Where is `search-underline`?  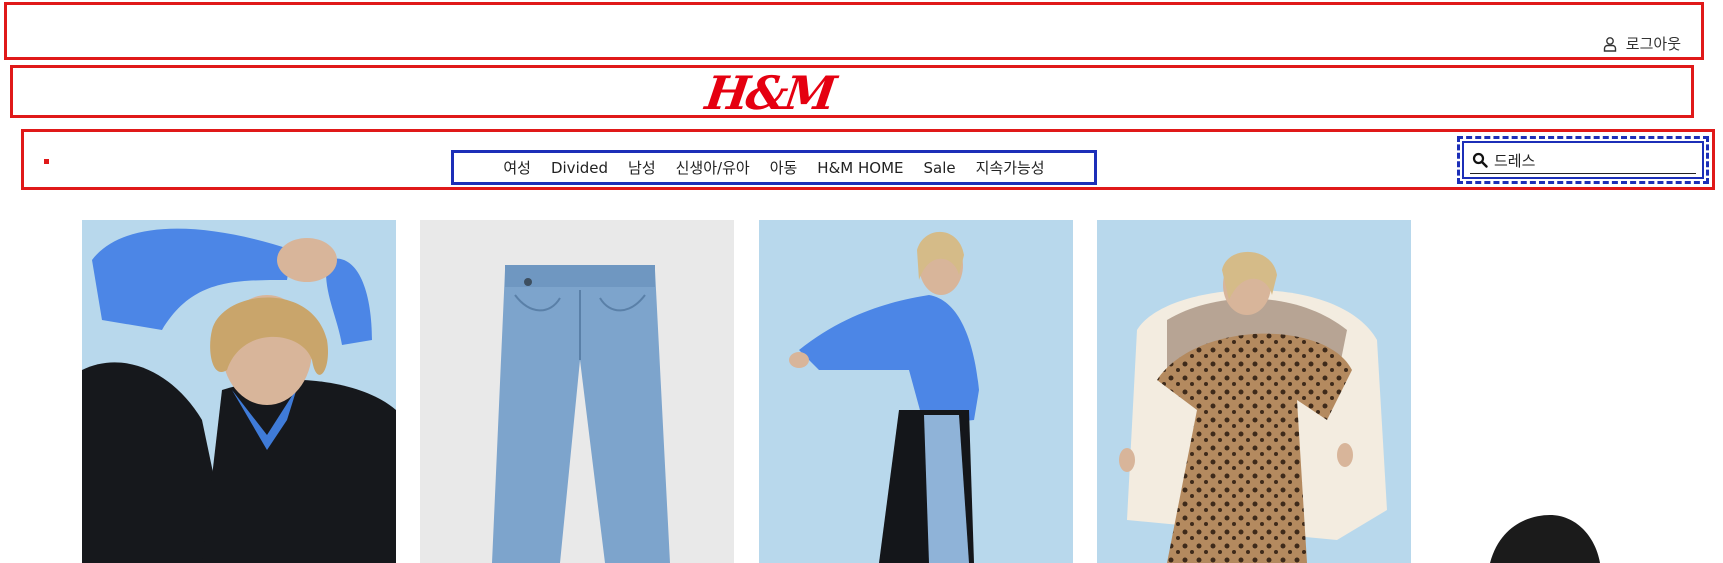 search-underline is located at coordinates (1583, 173).